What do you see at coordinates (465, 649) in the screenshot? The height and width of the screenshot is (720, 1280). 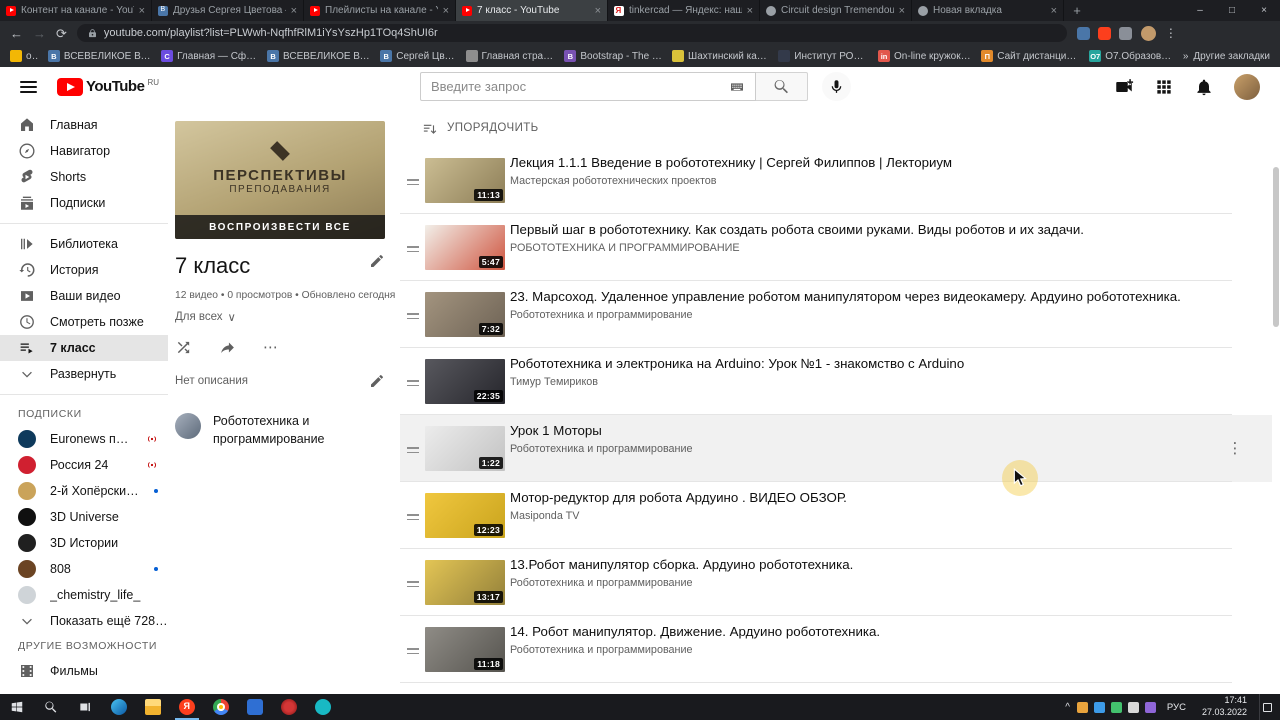 I see `video-thumbnail: 11:18` at bounding box center [465, 649].